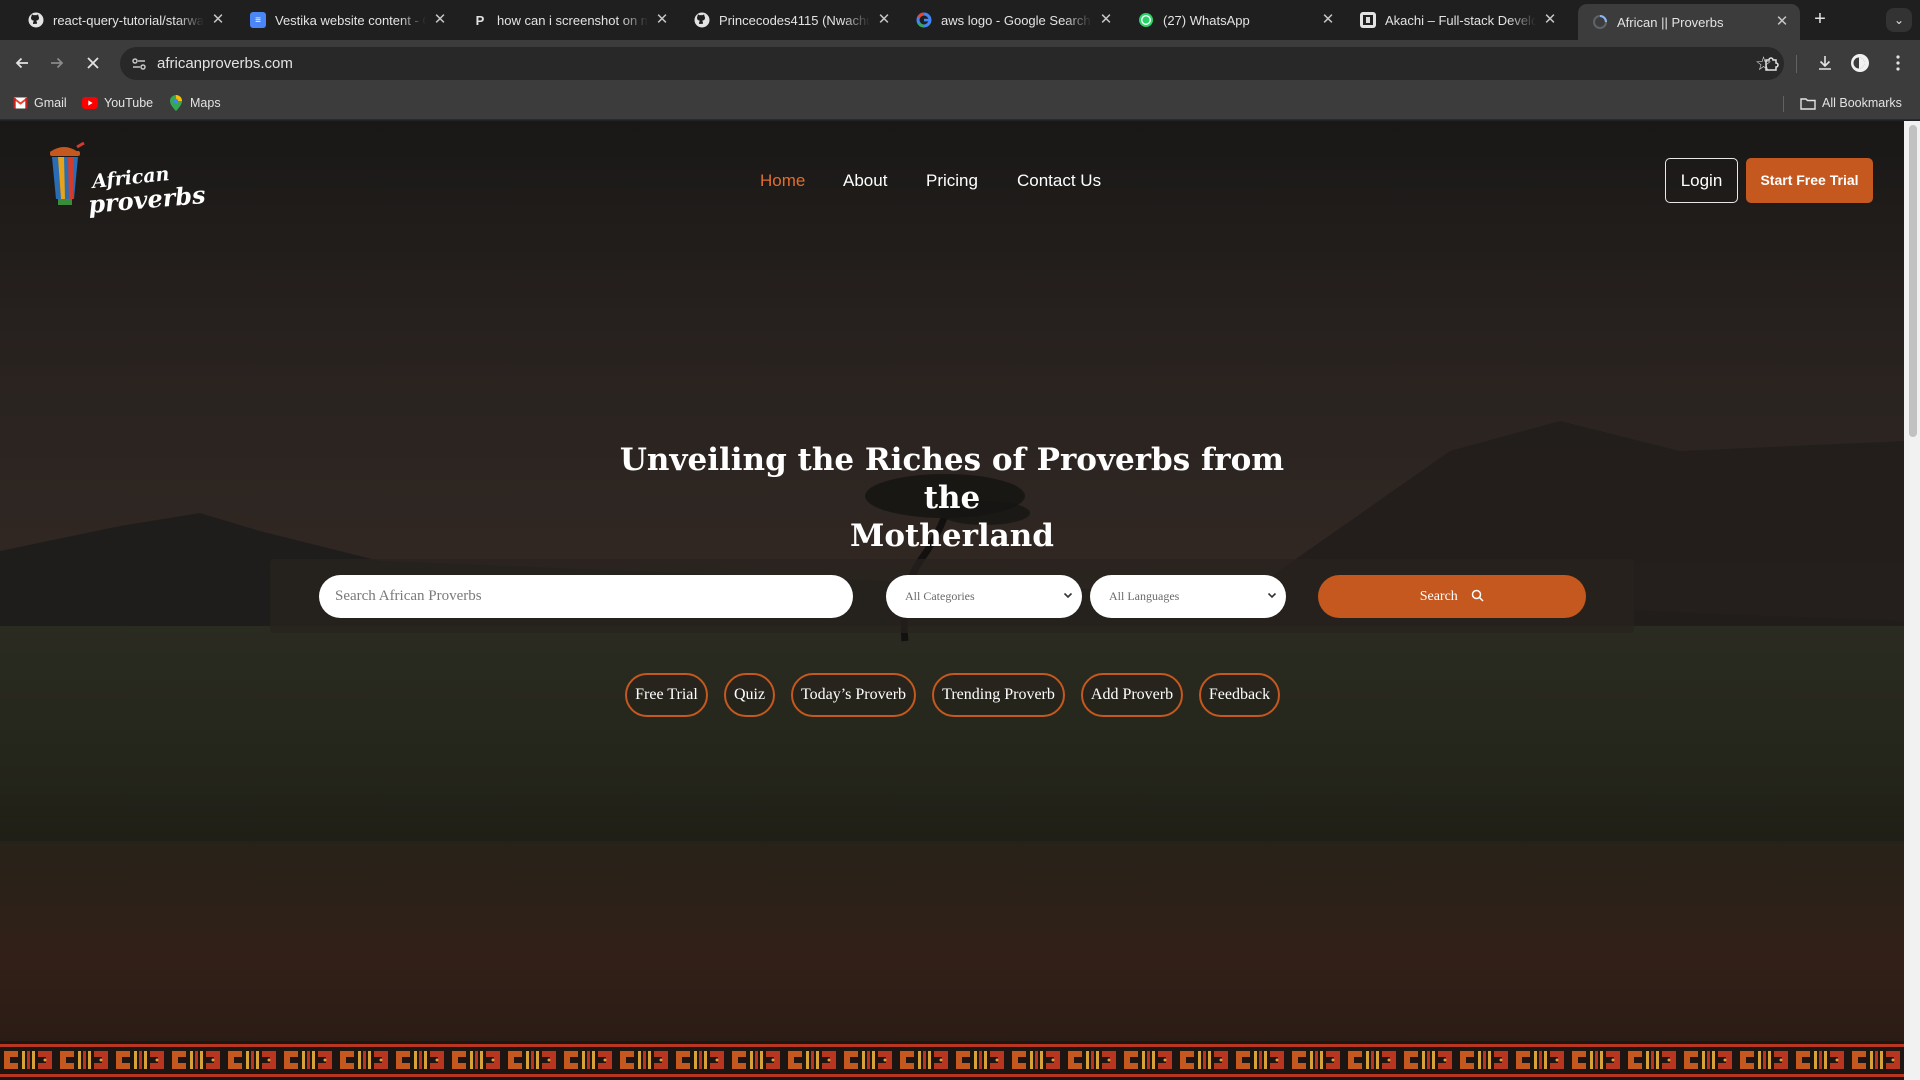 The image size is (1920, 1080). What do you see at coordinates (1862, 103) in the screenshot?
I see `bookmark-label: All Bookmarks` at bounding box center [1862, 103].